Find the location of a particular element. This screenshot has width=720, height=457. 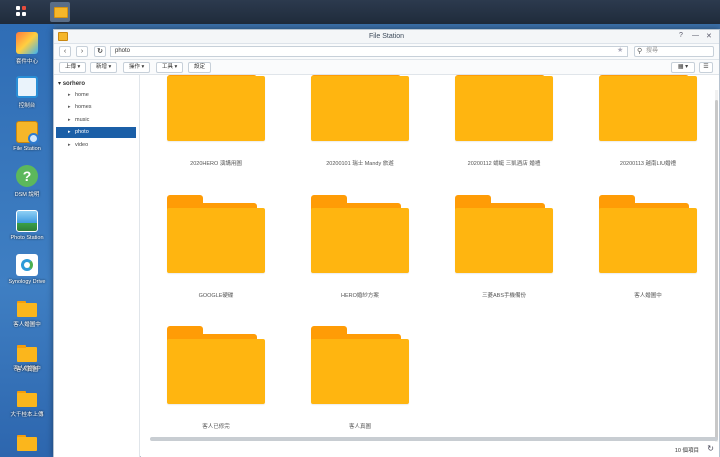

folder-name: 客人已修完 is located at coordinates (216, 427).